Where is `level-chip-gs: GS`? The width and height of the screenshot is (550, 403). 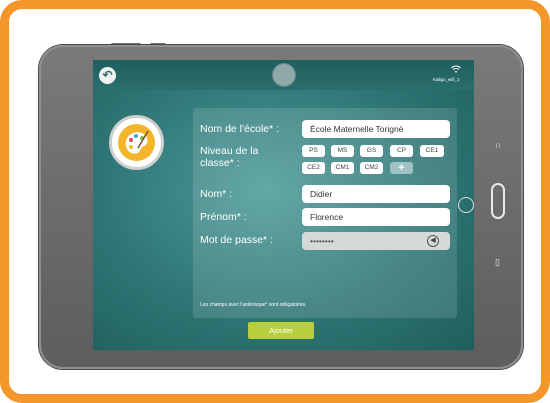
level-chip-gs: GS is located at coordinates (371, 151).